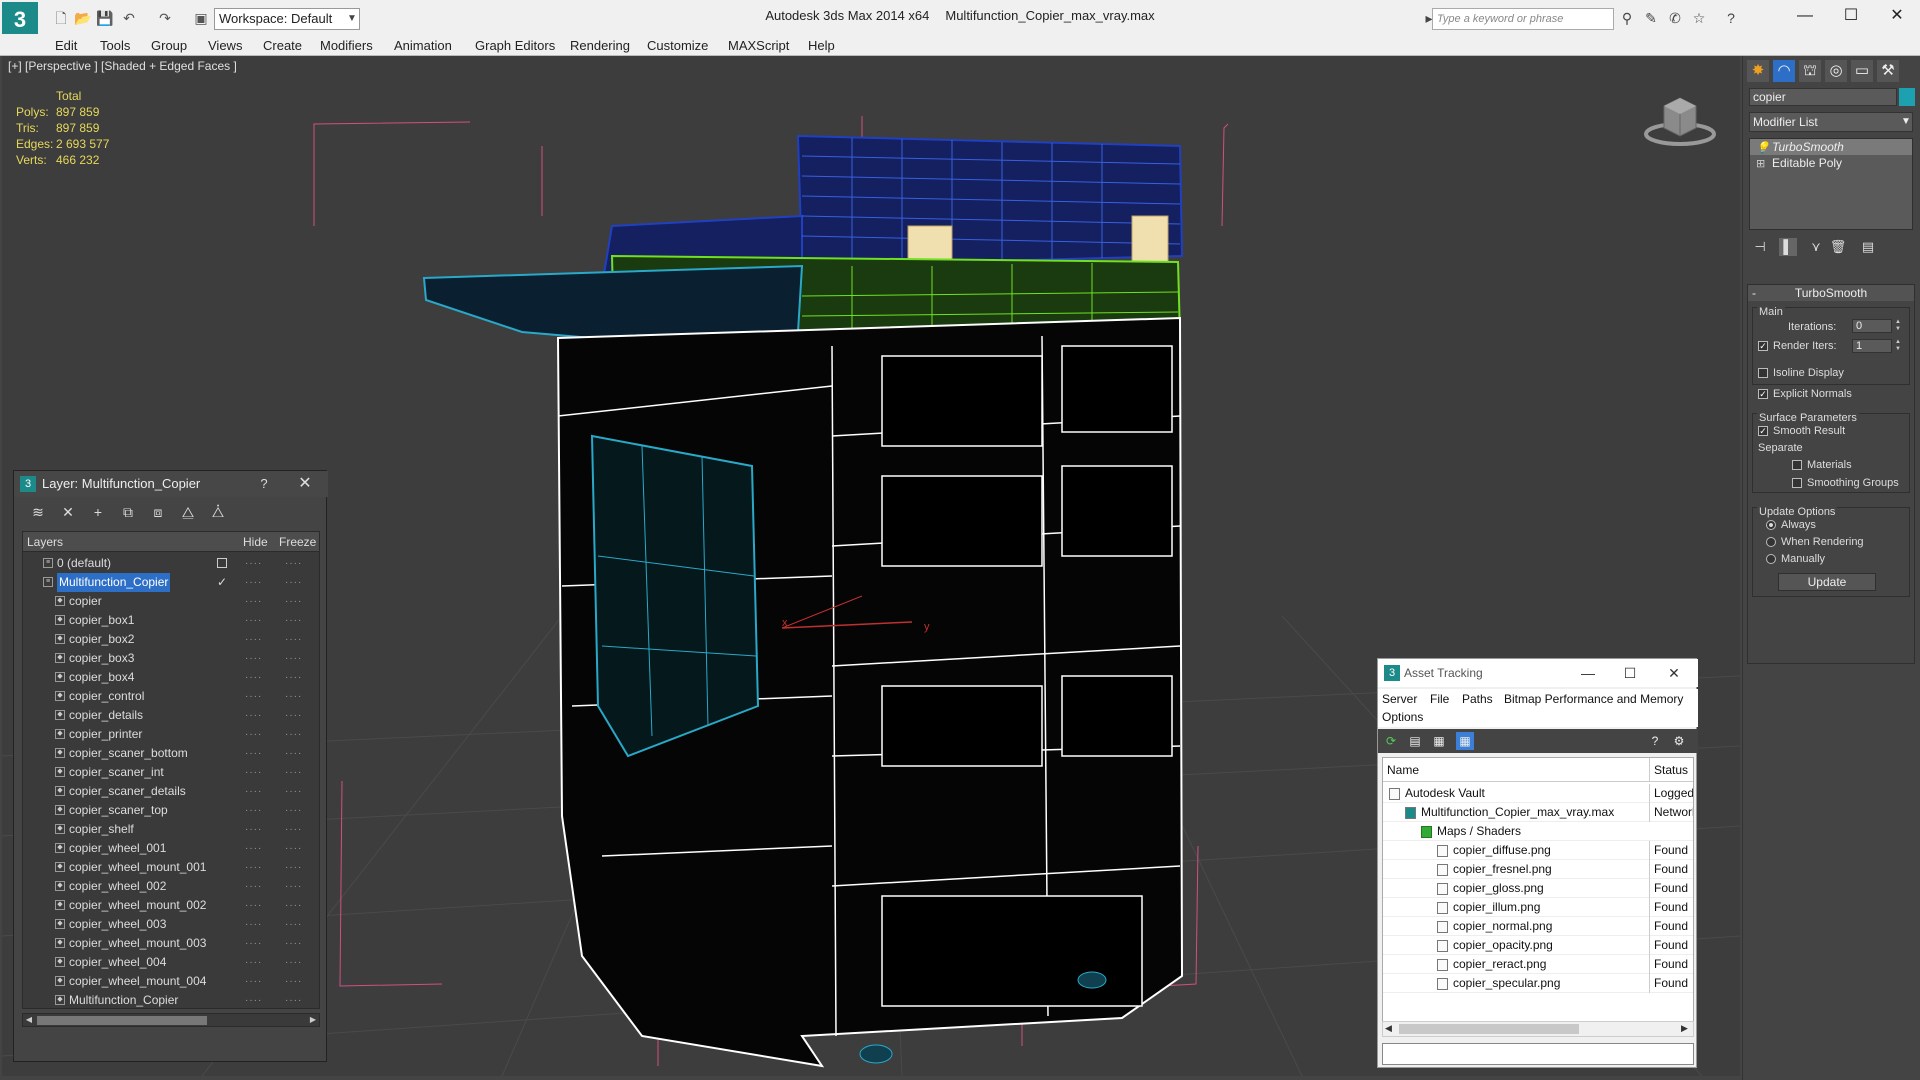 The width and height of the screenshot is (1920, 1080). Describe the element at coordinates (264, 484) in the screenshot. I see `help-icon: ?` at that location.